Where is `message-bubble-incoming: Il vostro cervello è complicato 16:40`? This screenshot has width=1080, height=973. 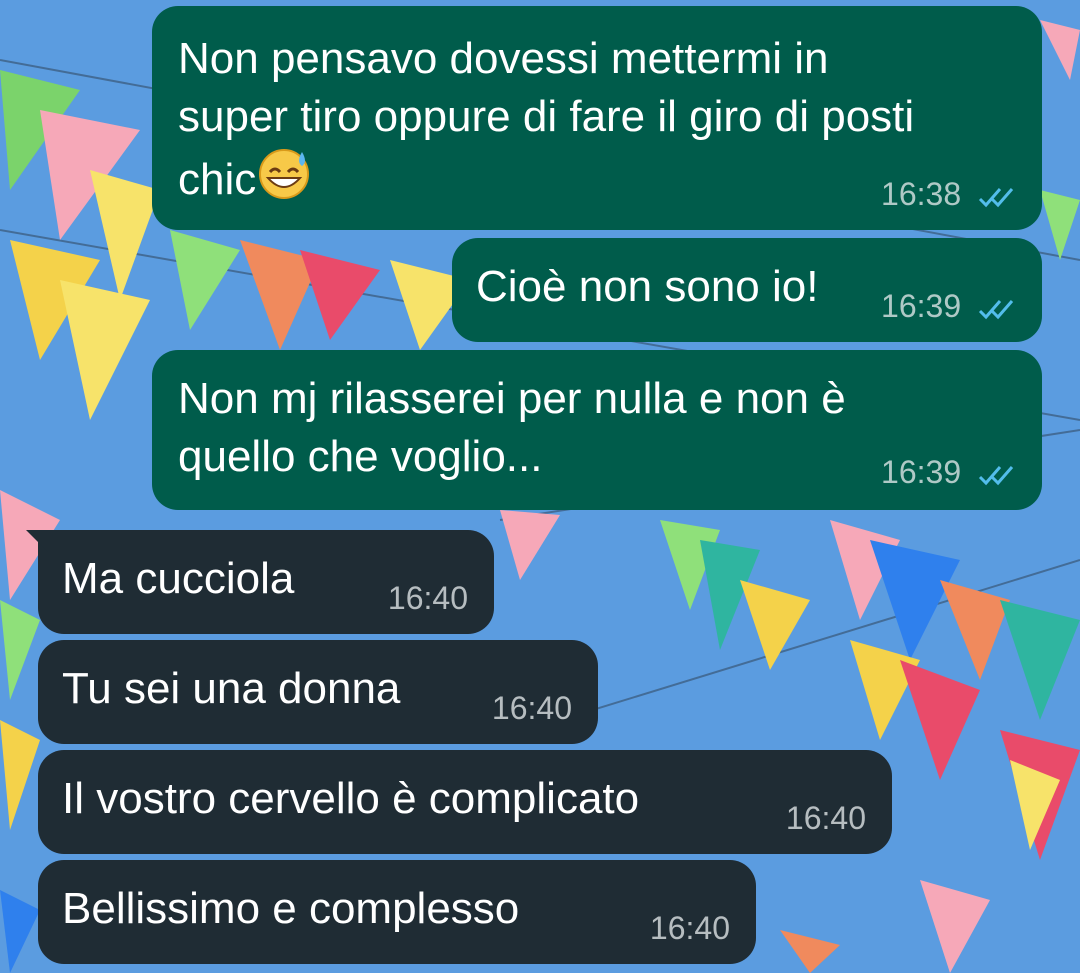
message-bubble-incoming: Il vostro cervello è complicato 16:40 is located at coordinates (465, 802).